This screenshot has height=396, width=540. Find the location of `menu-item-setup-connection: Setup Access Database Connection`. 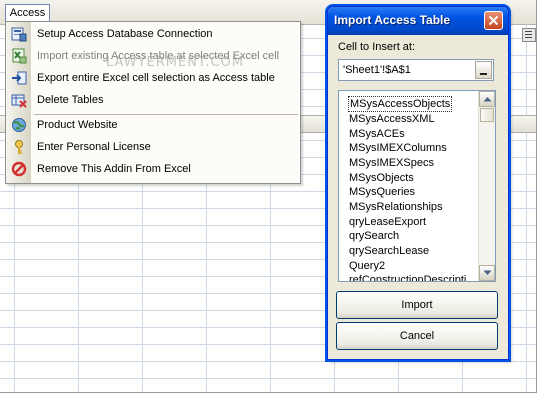

menu-item-setup-connection: Setup Access Database Connection is located at coordinates (153, 34).